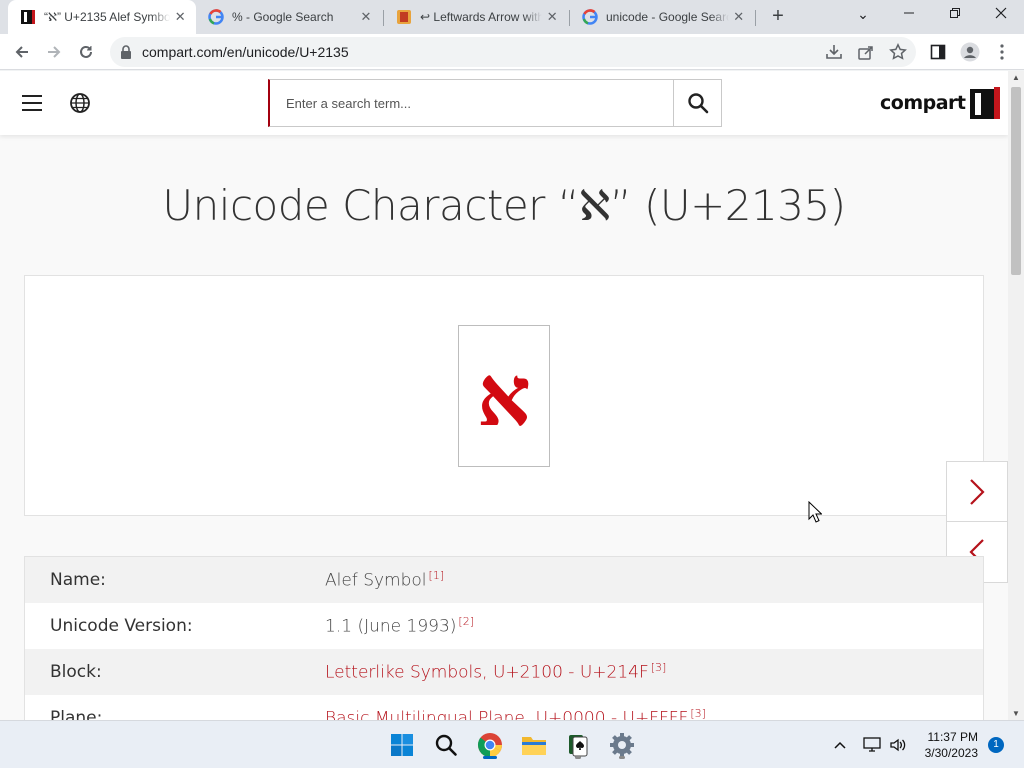  I want to click on globe-icon, so click(80, 105).